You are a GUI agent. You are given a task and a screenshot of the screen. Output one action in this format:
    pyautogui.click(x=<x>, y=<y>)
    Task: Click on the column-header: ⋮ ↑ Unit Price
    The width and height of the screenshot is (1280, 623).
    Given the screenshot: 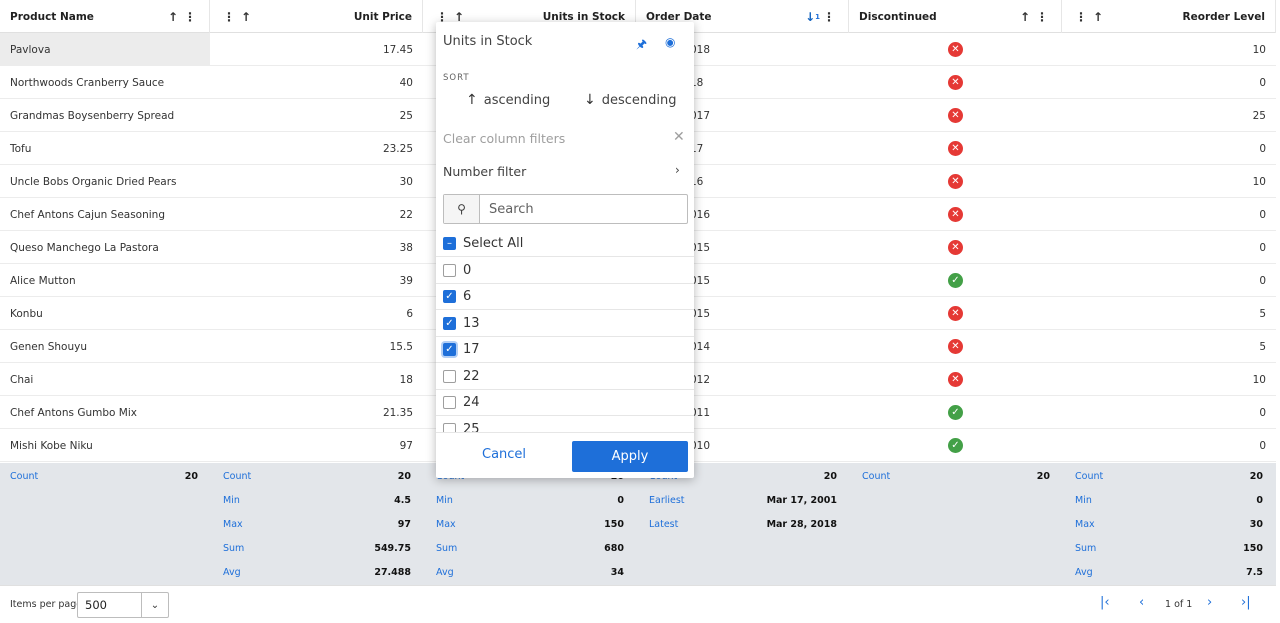 What is the action you would take?
    pyautogui.click(x=316, y=16)
    